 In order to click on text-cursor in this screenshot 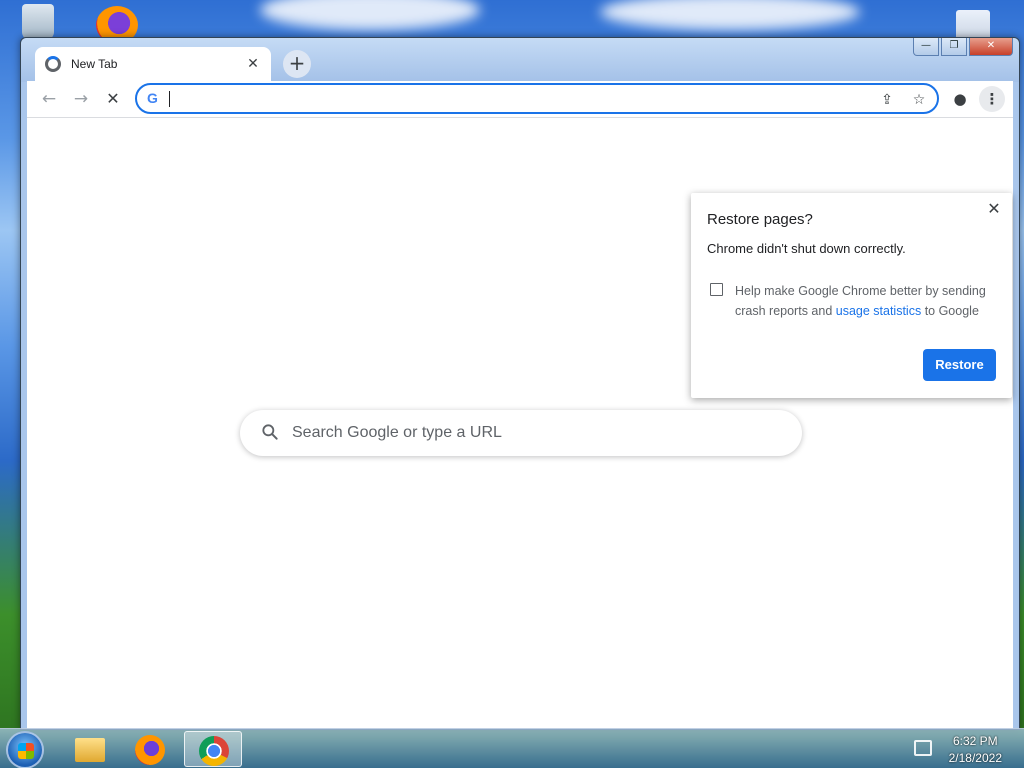, I will do `click(169, 99)`.